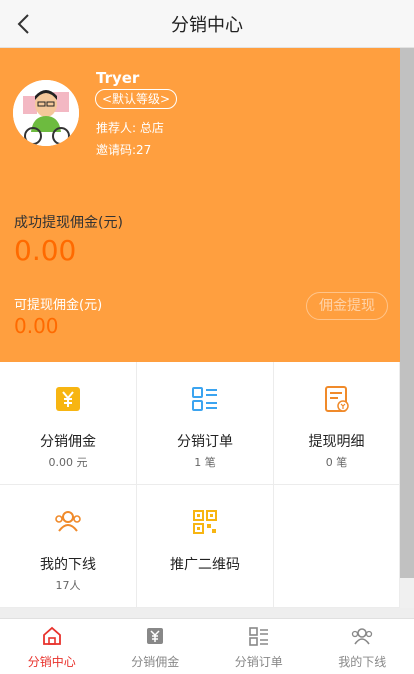  I want to click on grid-item-orders: 分销订单 1 笔, so click(205, 423).